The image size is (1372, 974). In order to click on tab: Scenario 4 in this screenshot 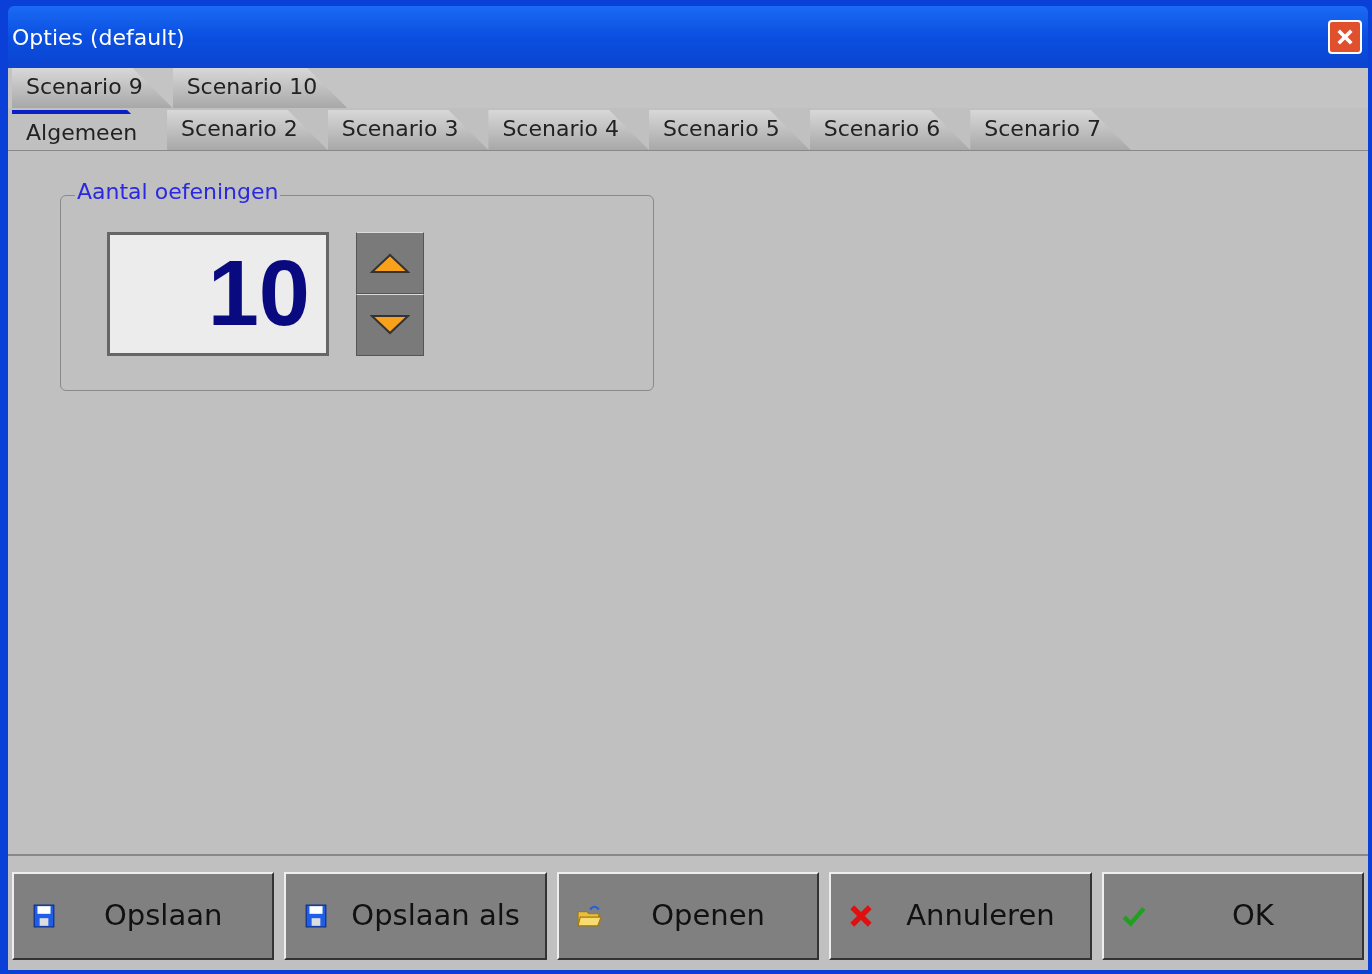, I will do `click(569, 130)`.